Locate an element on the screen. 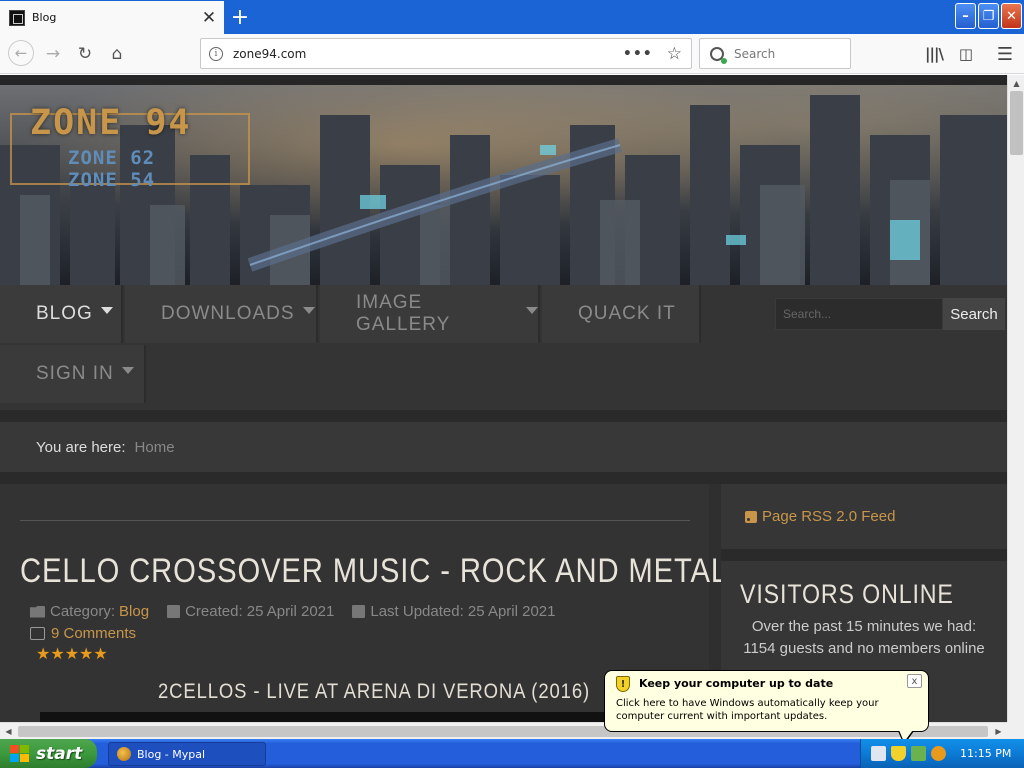 The width and height of the screenshot is (1024, 768). search-icon is located at coordinates (718, 55).